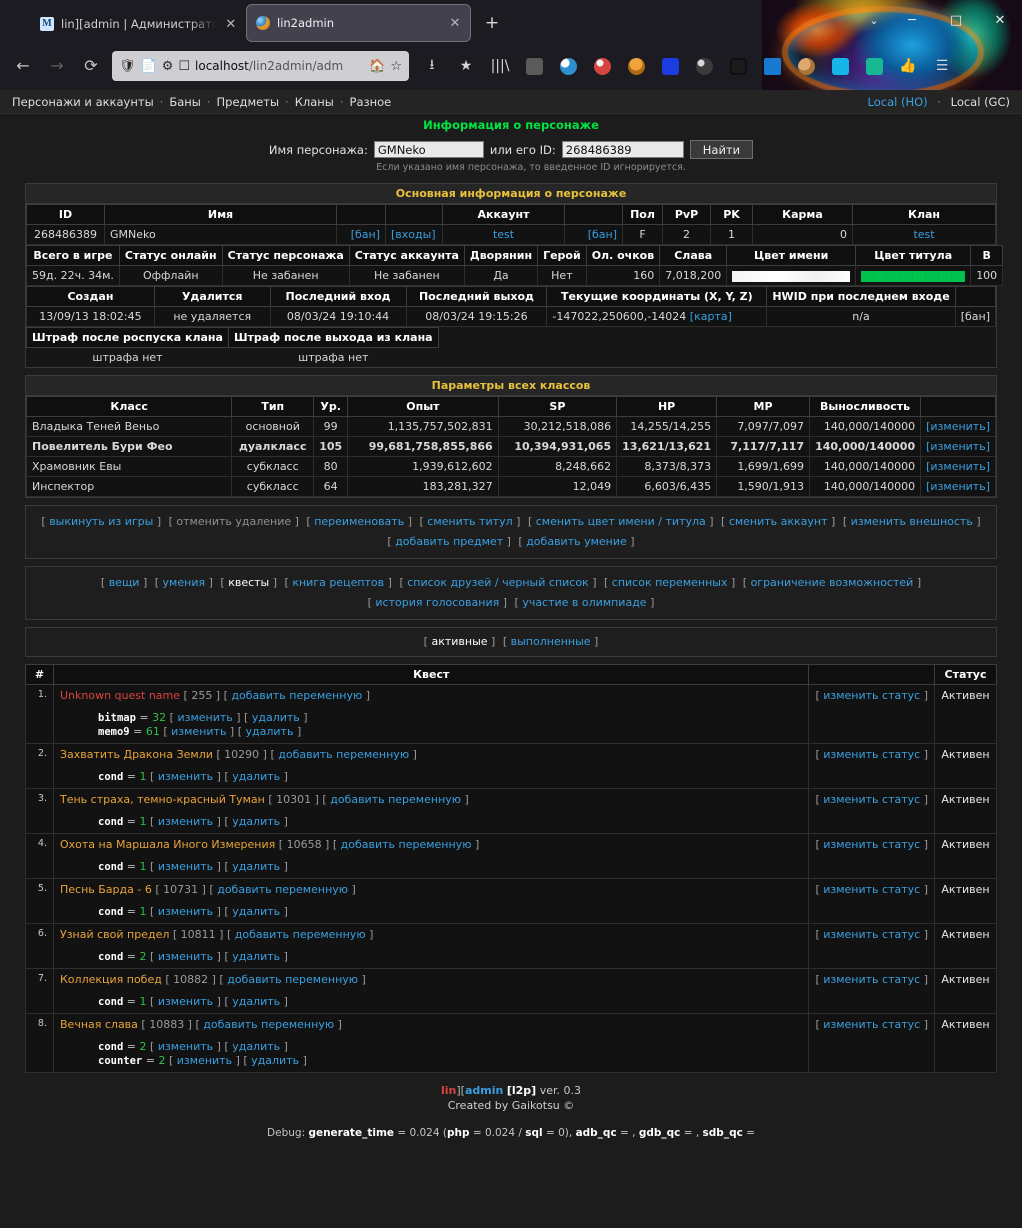 This screenshot has width=1022, height=1228. Describe the element at coordinates (912, 521) in the screenshot. I see `action-change-appearance-link: изменить внешность` at that location.